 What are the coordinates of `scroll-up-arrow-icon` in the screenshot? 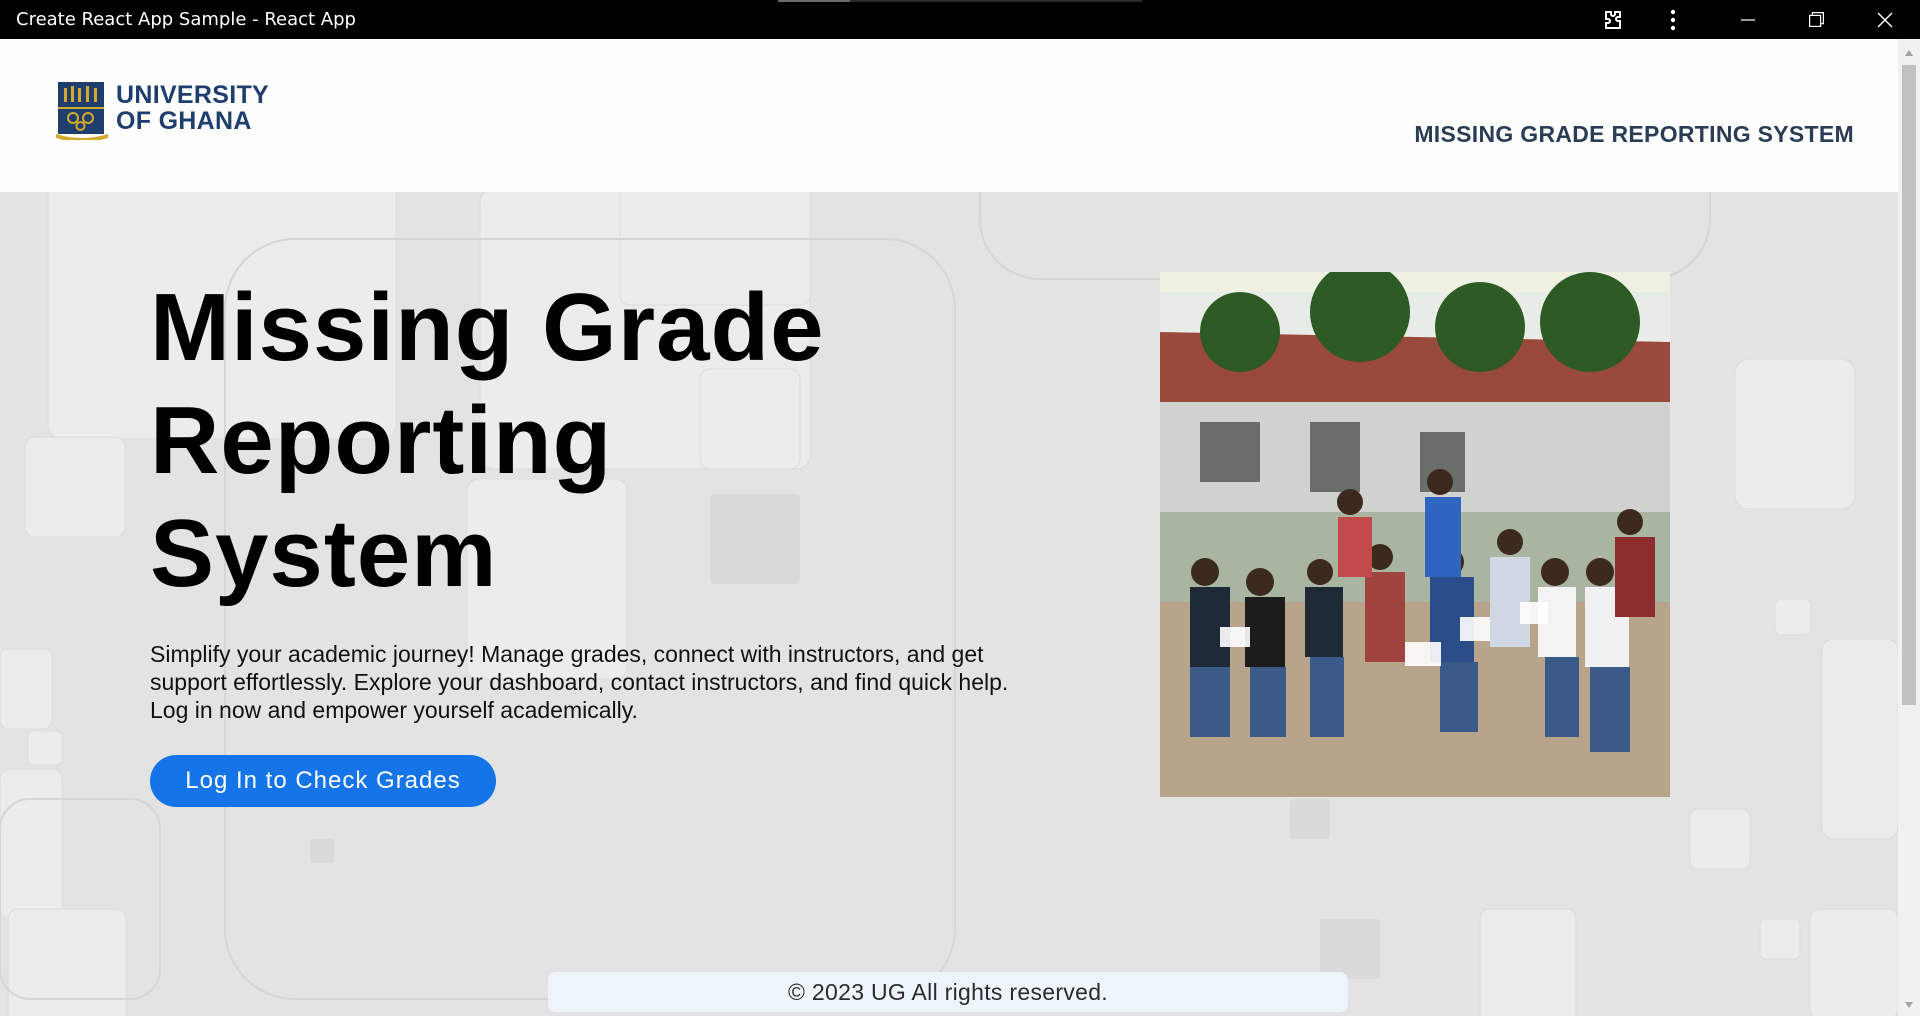 It's located at (1909, 53).